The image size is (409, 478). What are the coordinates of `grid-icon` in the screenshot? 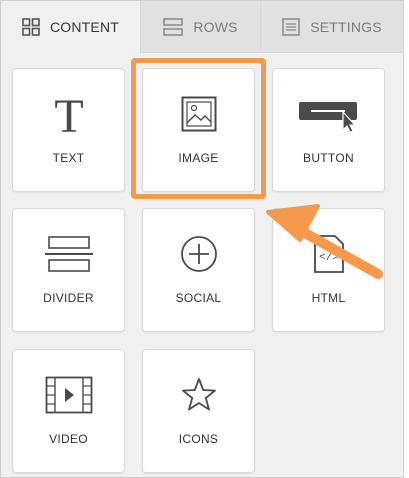 It's located at (31, 27).